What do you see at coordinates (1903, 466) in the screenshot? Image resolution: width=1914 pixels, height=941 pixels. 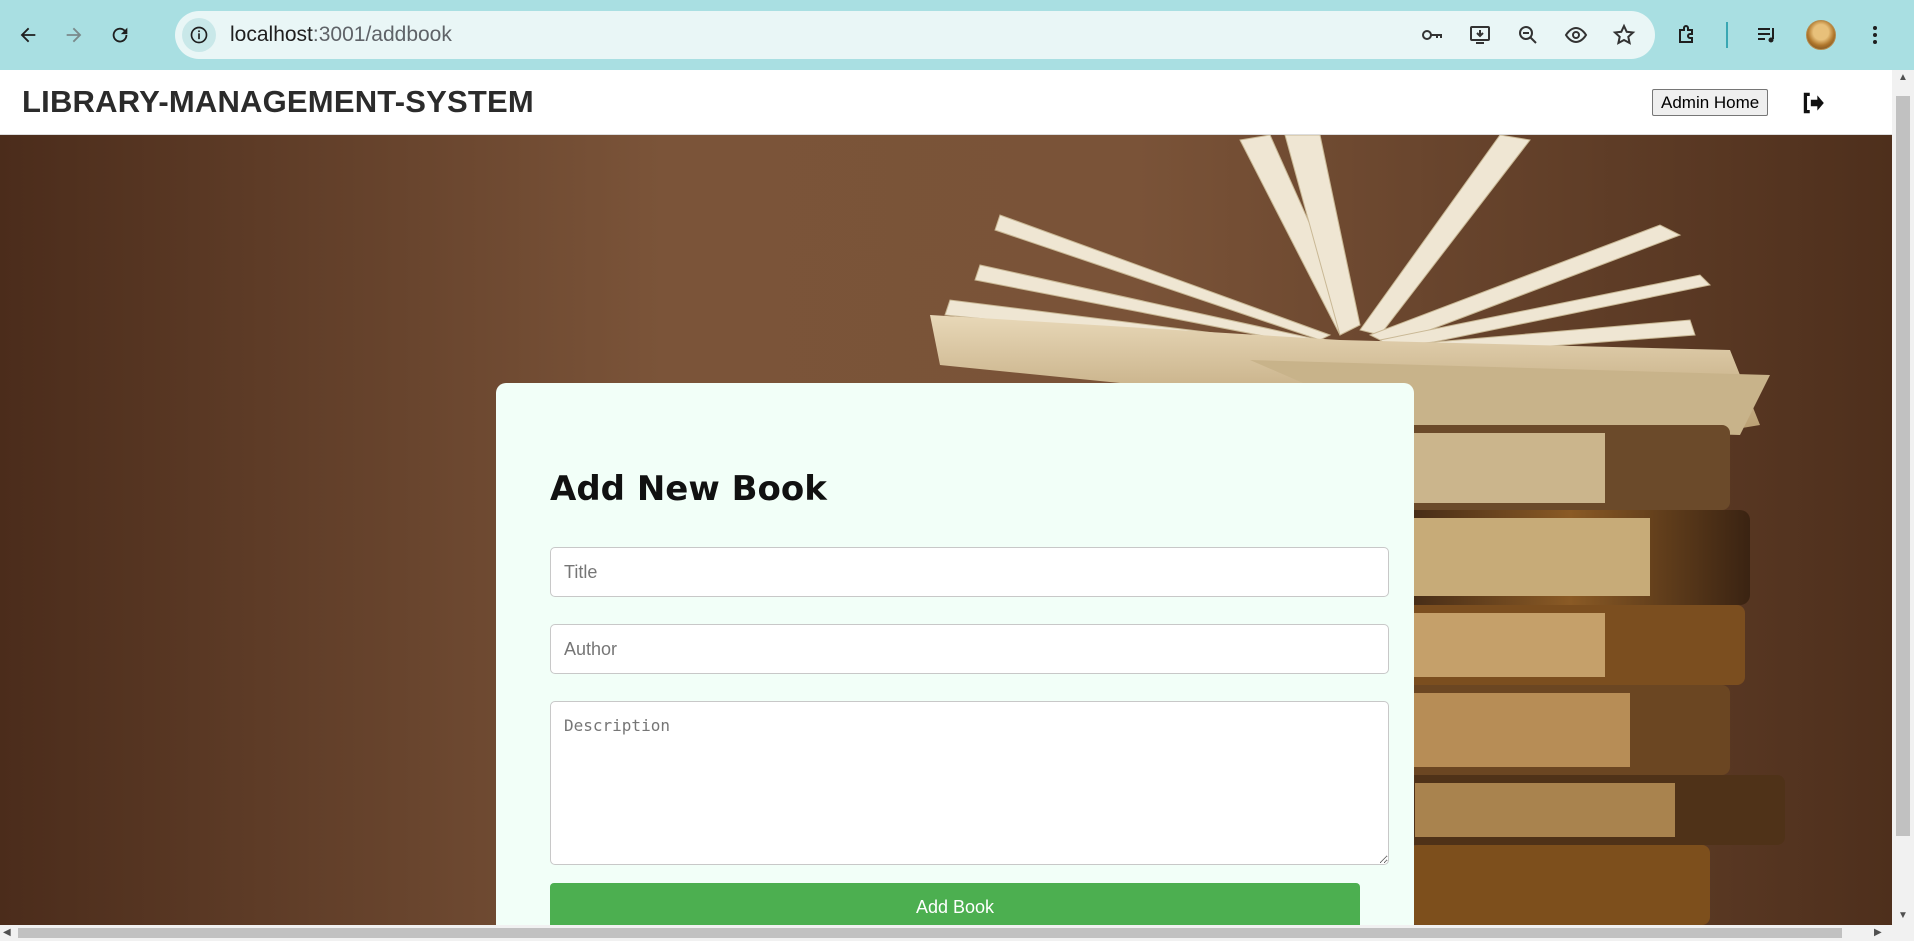 I see `vertical-scroll-thumb` at bounding box center [1903, 466].